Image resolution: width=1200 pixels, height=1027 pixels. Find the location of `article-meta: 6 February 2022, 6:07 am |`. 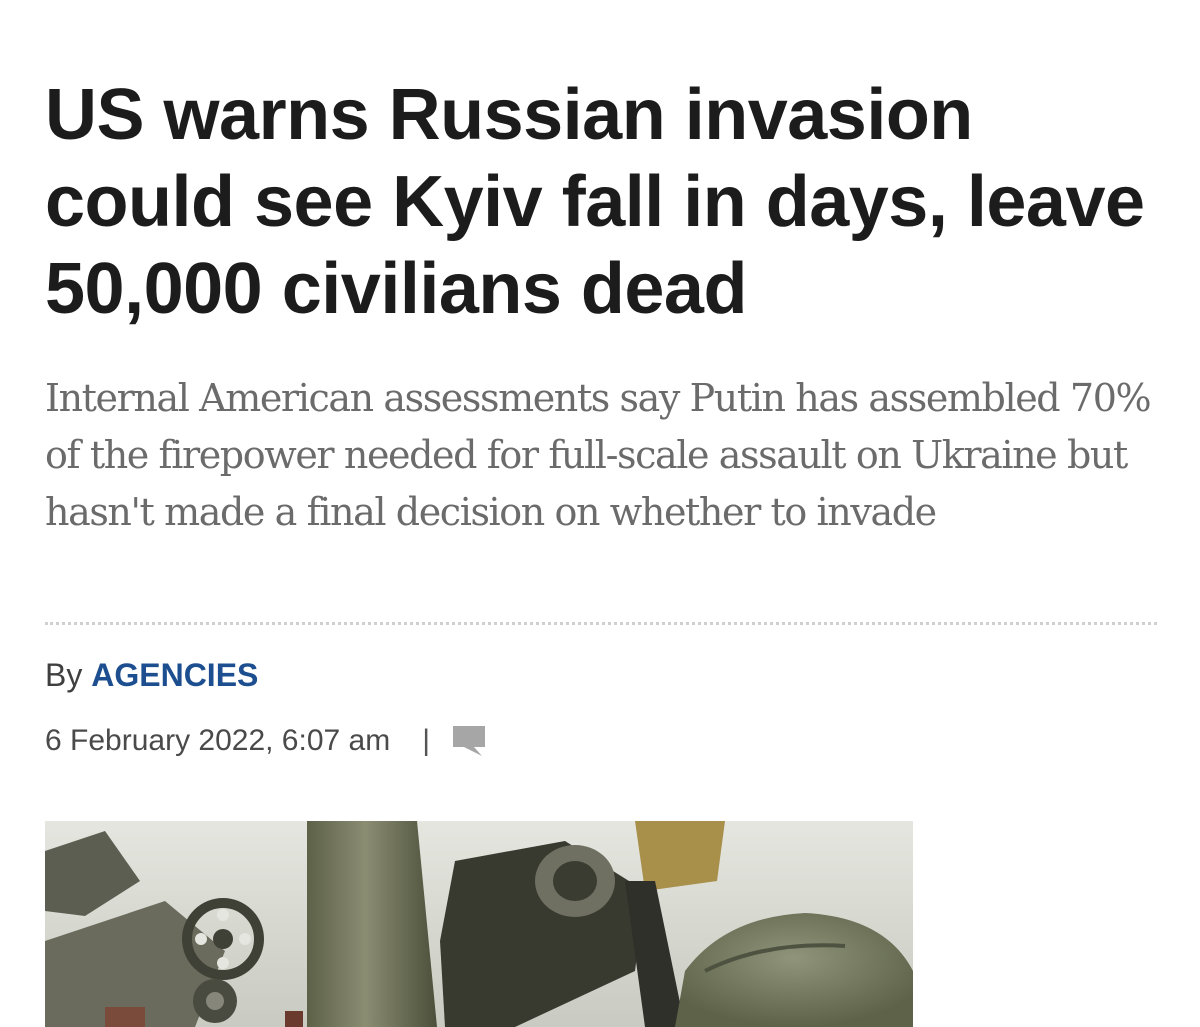

article-meta: 6 February 2022, 6:07 am | is located at coordinates (265, 741).